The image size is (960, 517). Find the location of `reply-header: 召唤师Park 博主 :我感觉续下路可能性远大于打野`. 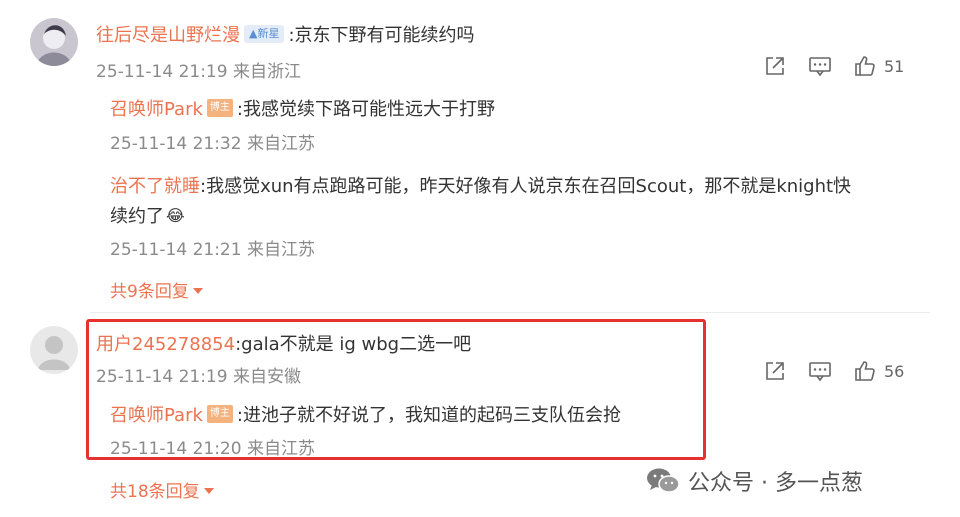

reply-header: 召唤师Park 博主 :我感觉续下路可能性远大于打野 is located at coordinates (302, 108).